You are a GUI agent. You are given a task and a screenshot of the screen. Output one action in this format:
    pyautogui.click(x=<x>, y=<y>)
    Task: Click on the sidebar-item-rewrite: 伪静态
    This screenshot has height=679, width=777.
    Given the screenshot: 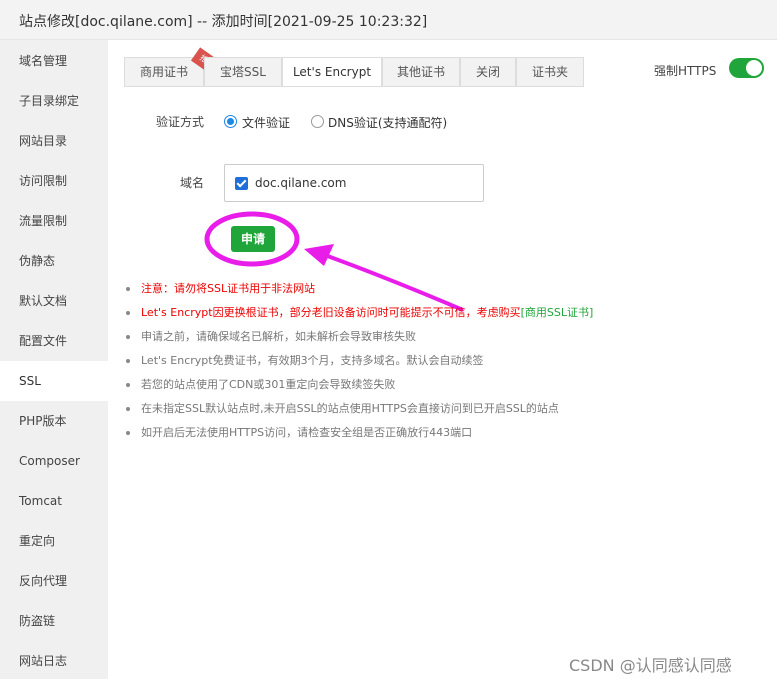 What is the action you would take?
    pyautogui.click(x=54, y=261)
    